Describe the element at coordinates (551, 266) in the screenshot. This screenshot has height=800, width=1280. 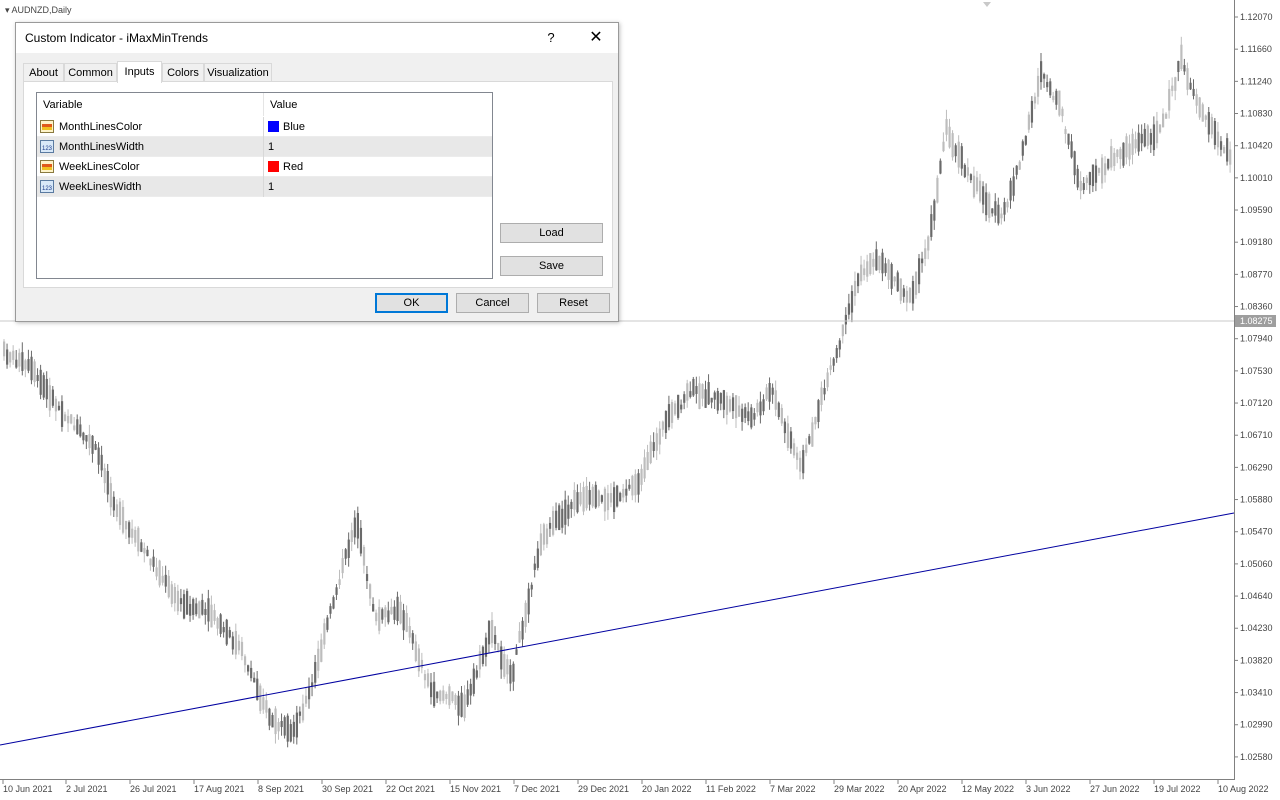
I see `save-button: Save` at that location.